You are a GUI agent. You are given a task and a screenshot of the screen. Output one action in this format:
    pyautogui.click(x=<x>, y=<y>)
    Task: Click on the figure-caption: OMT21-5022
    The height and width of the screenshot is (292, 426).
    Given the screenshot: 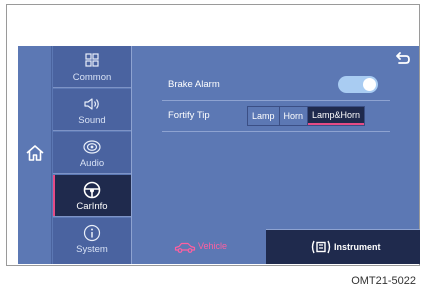 What is the action you would take?
    pyautogui.click(x=383, y=281)
    